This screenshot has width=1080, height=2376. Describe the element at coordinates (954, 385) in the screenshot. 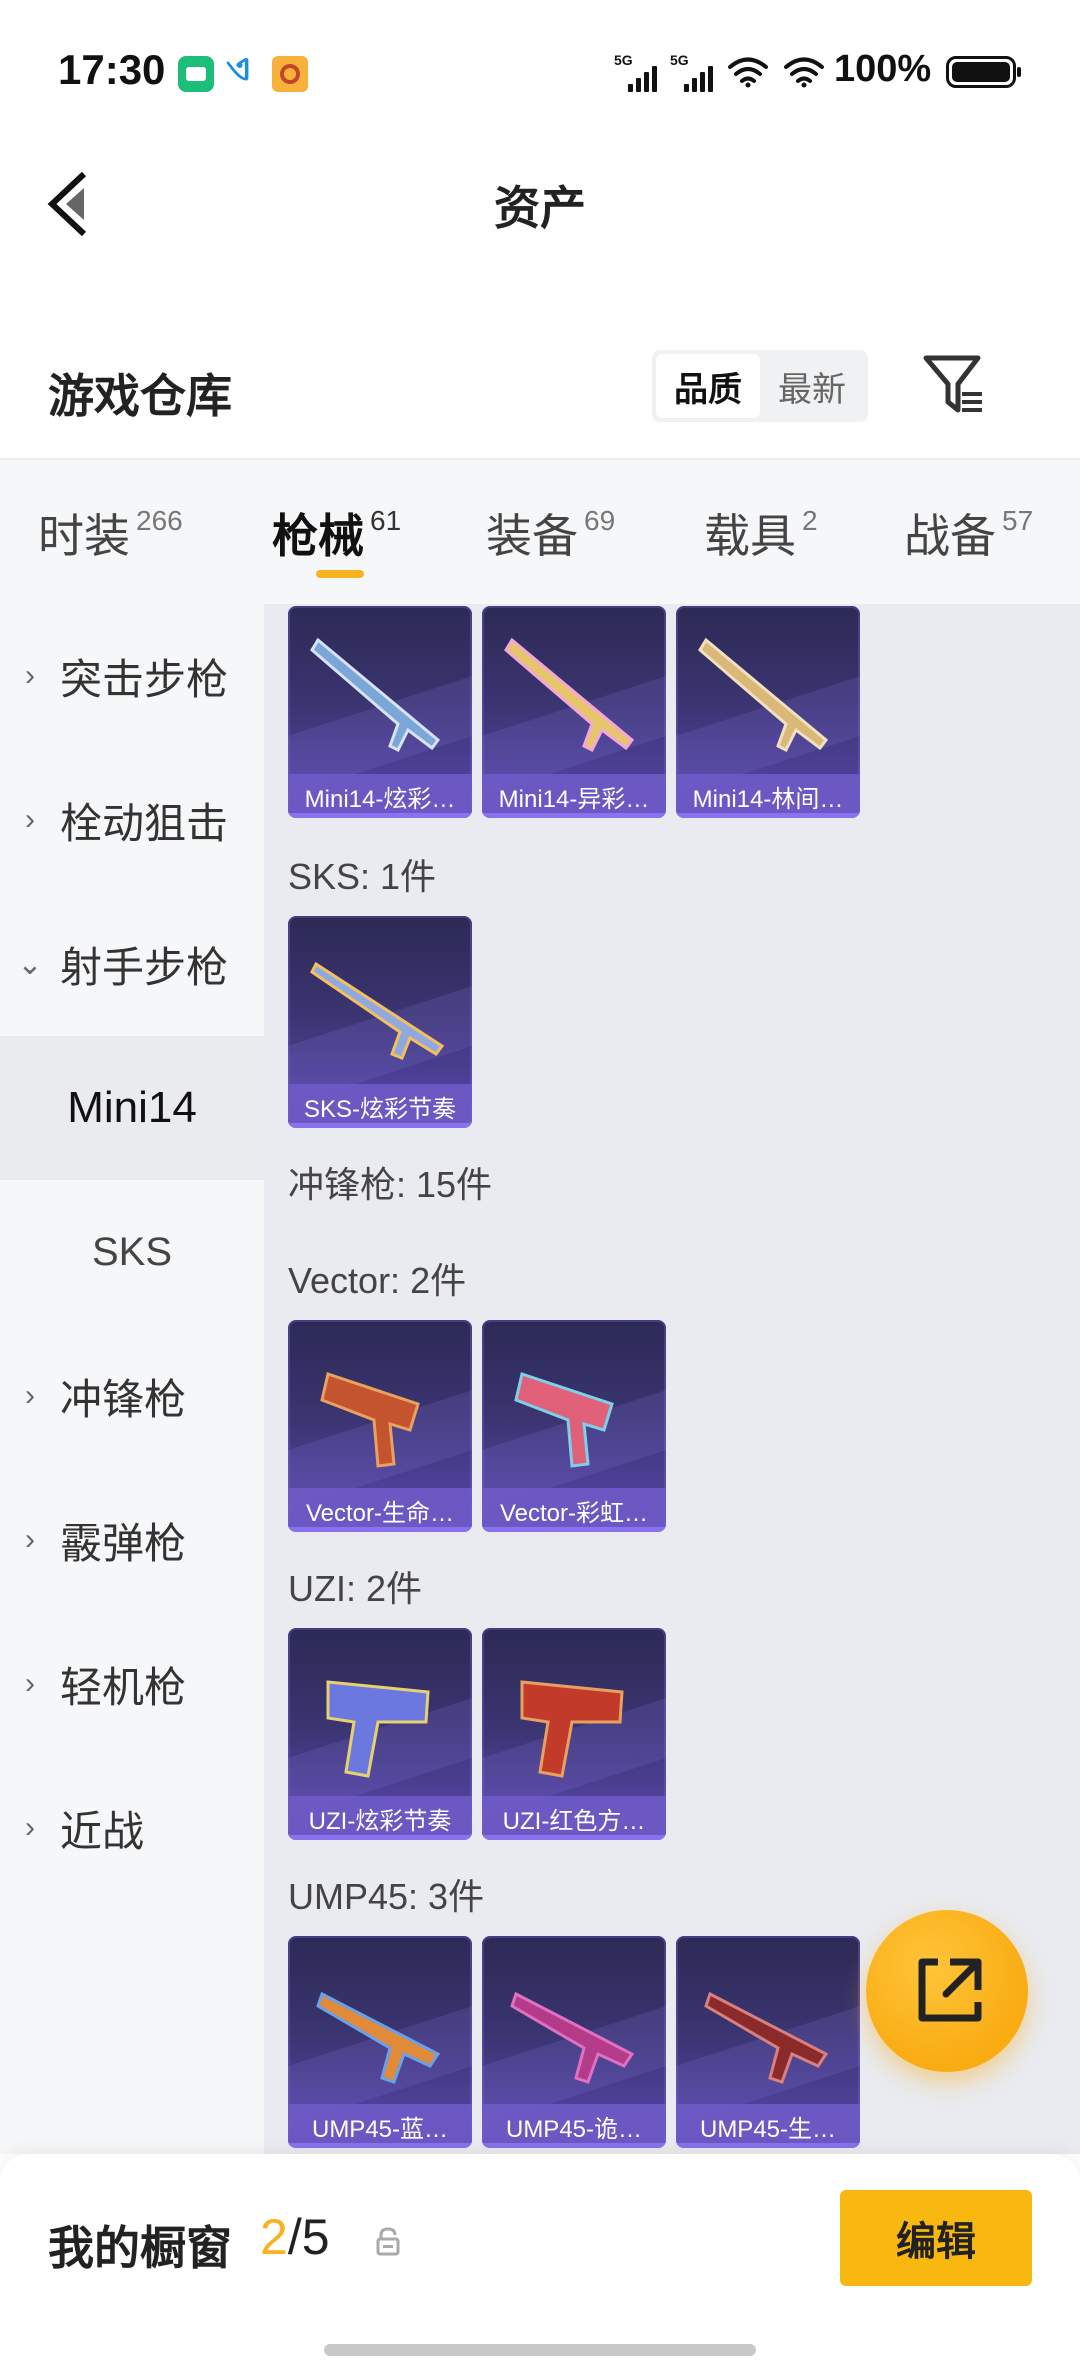

I see `filter-button` at that location.